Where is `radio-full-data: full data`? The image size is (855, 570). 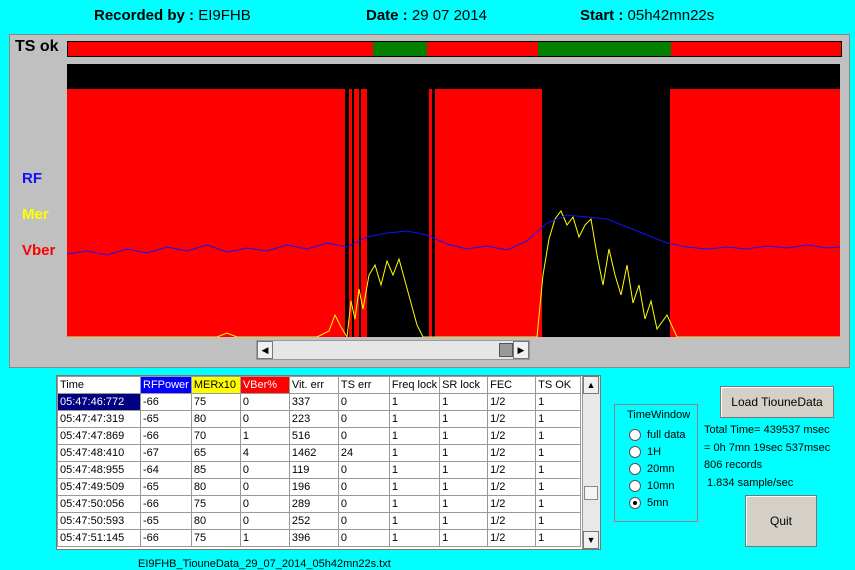
radio-full-data: full data is located at coordinates (657, 435).